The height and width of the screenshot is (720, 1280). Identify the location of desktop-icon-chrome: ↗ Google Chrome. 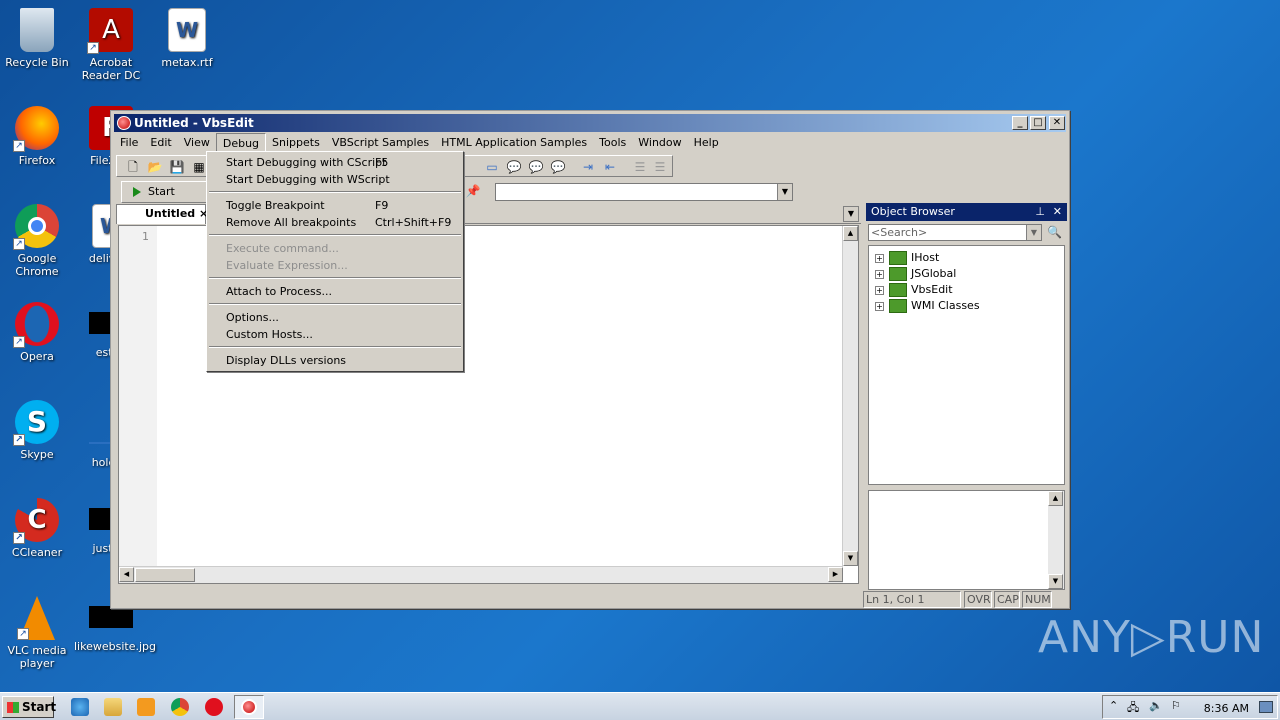
(37, 241).